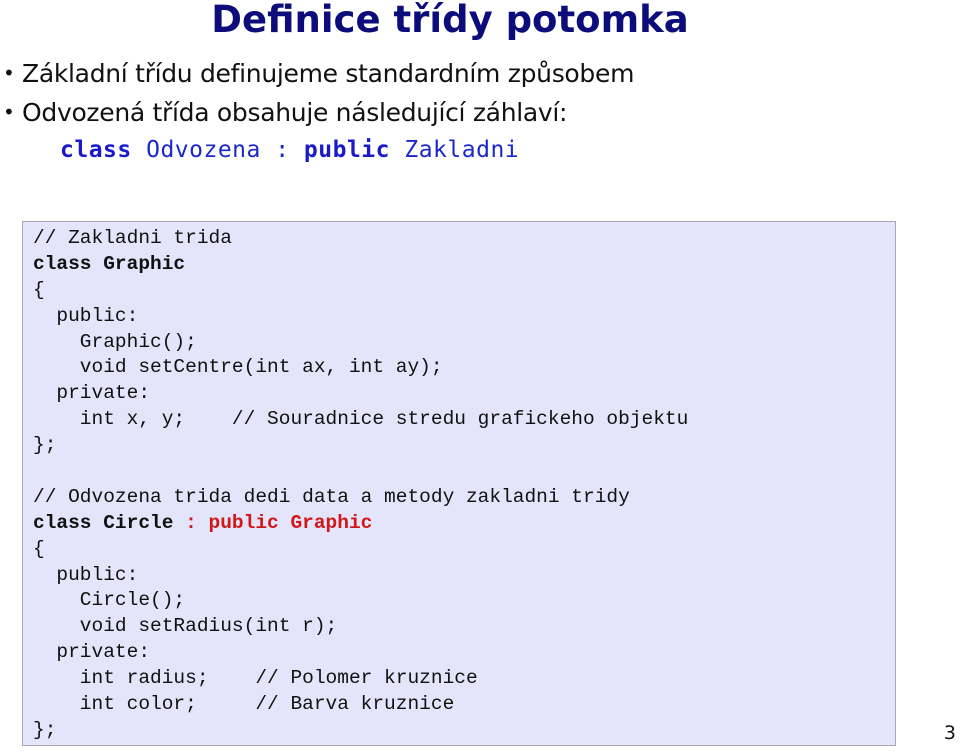 The width and height of the screenshot is (960, 752). I want to click on code-highlight: : public Graphic, so click(279, 522).